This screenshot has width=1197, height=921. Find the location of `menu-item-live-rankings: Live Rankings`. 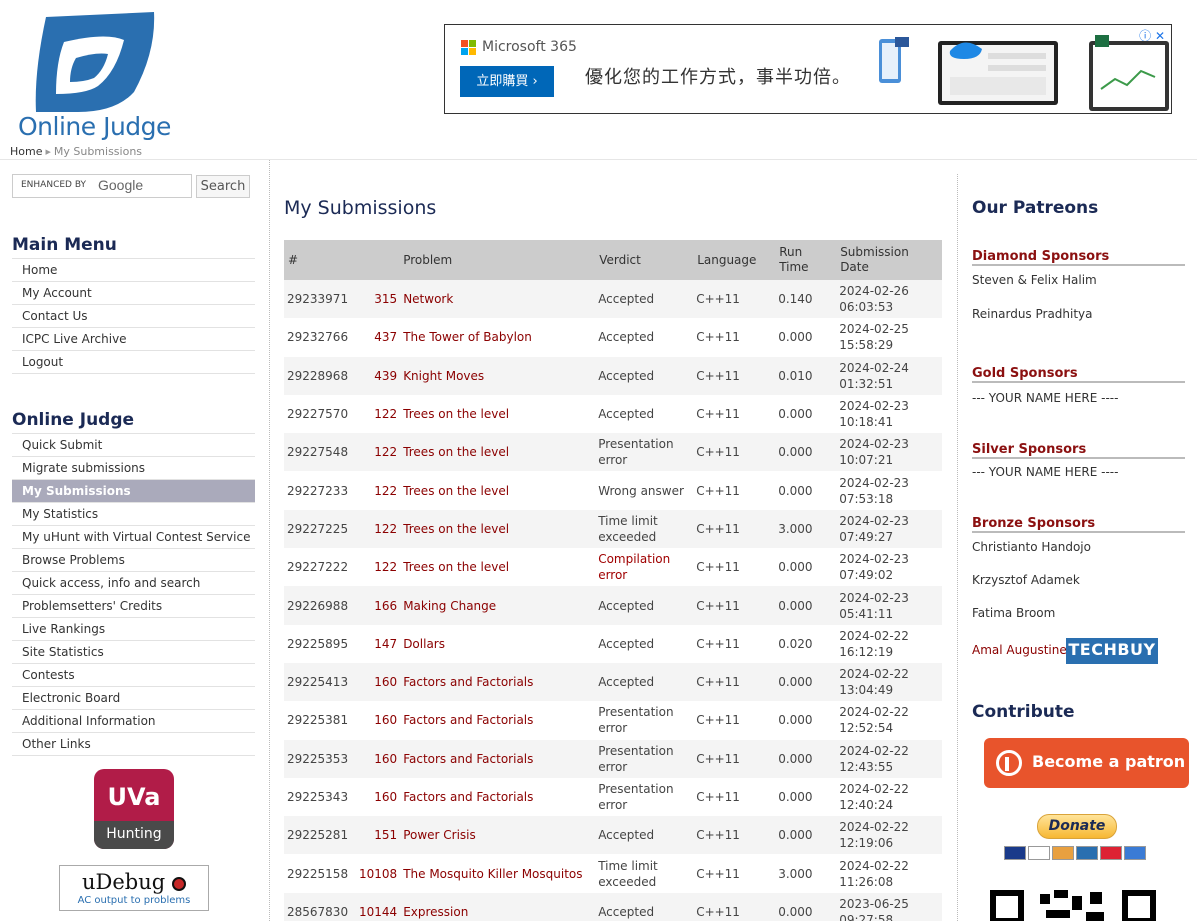

menu-item-live-rankings: Live Rankings is located at coordinates (133, 629).